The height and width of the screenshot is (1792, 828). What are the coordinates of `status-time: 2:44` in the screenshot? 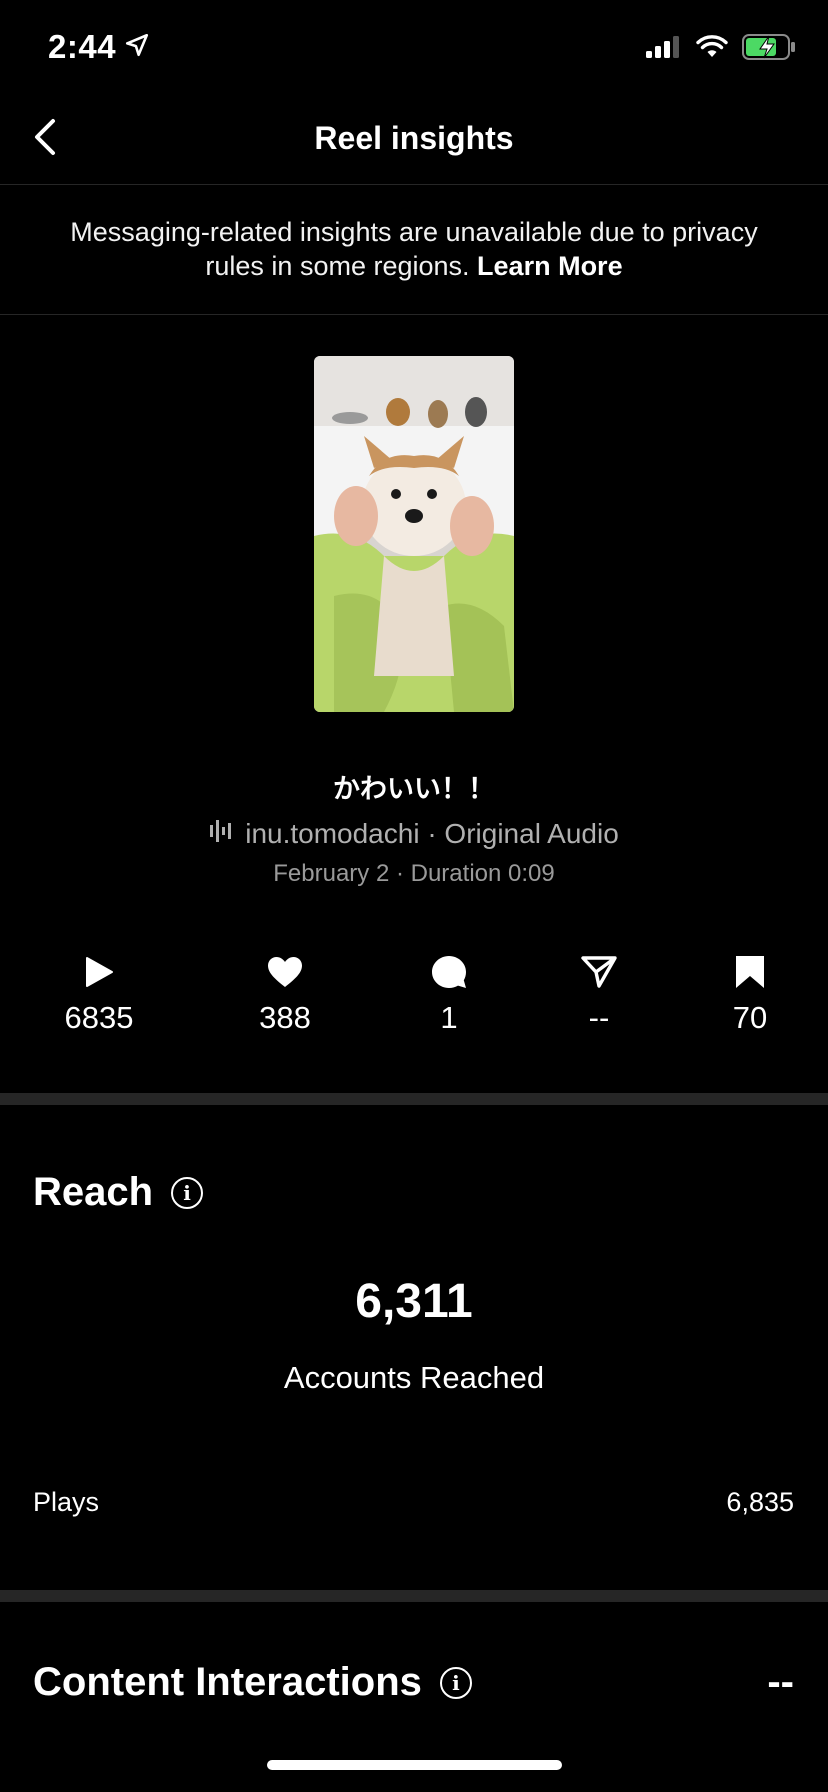 It's located at (99, 47).